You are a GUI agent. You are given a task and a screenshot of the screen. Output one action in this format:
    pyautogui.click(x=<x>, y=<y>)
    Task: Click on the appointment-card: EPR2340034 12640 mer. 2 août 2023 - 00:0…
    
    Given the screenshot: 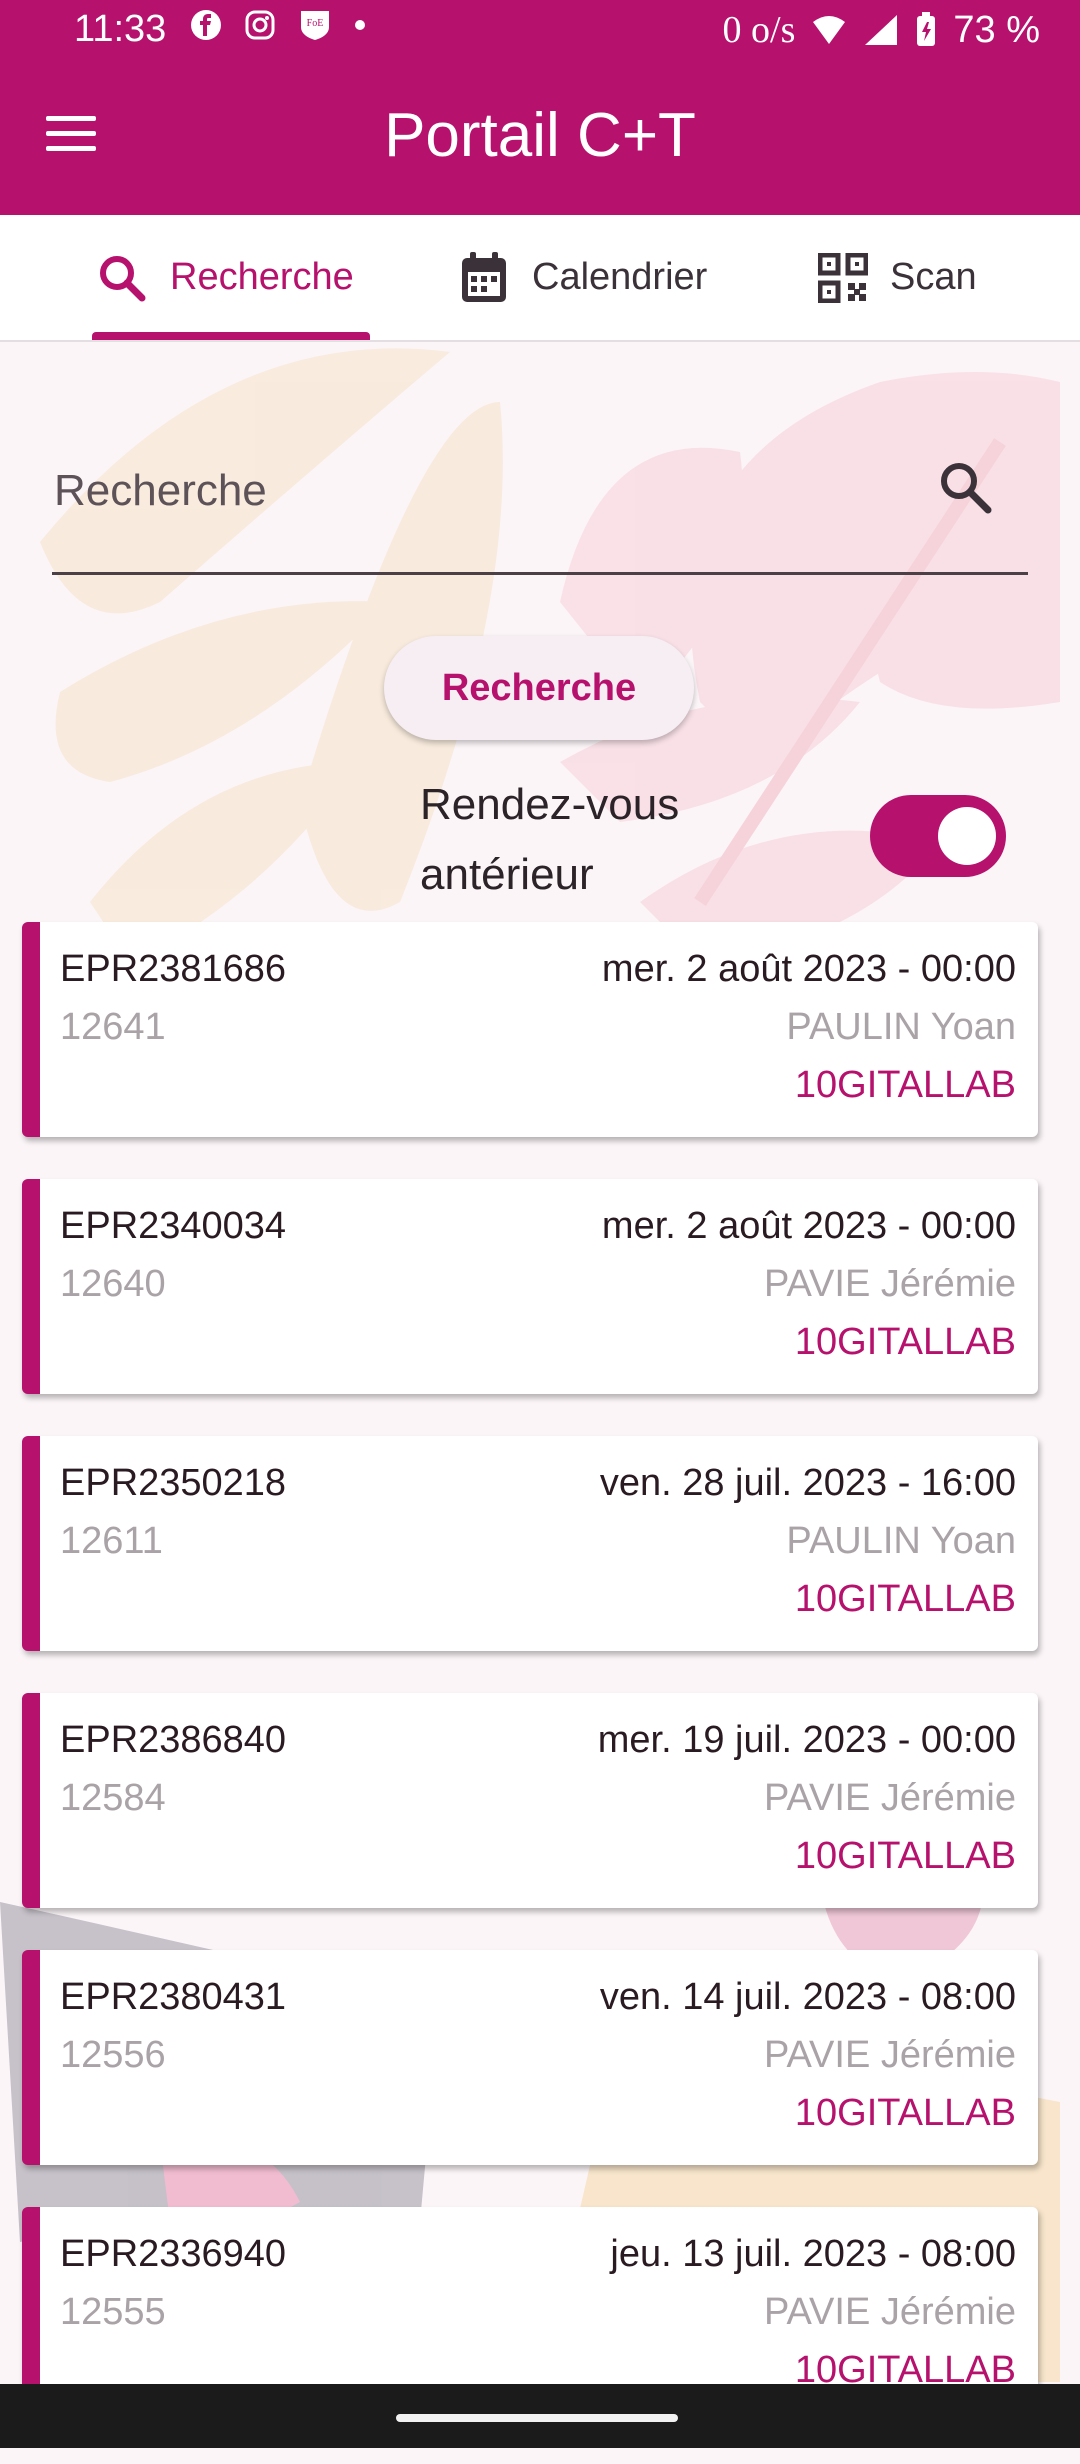 What is the action you would take?
    pyautogui.click(x=530, y=1286)
    